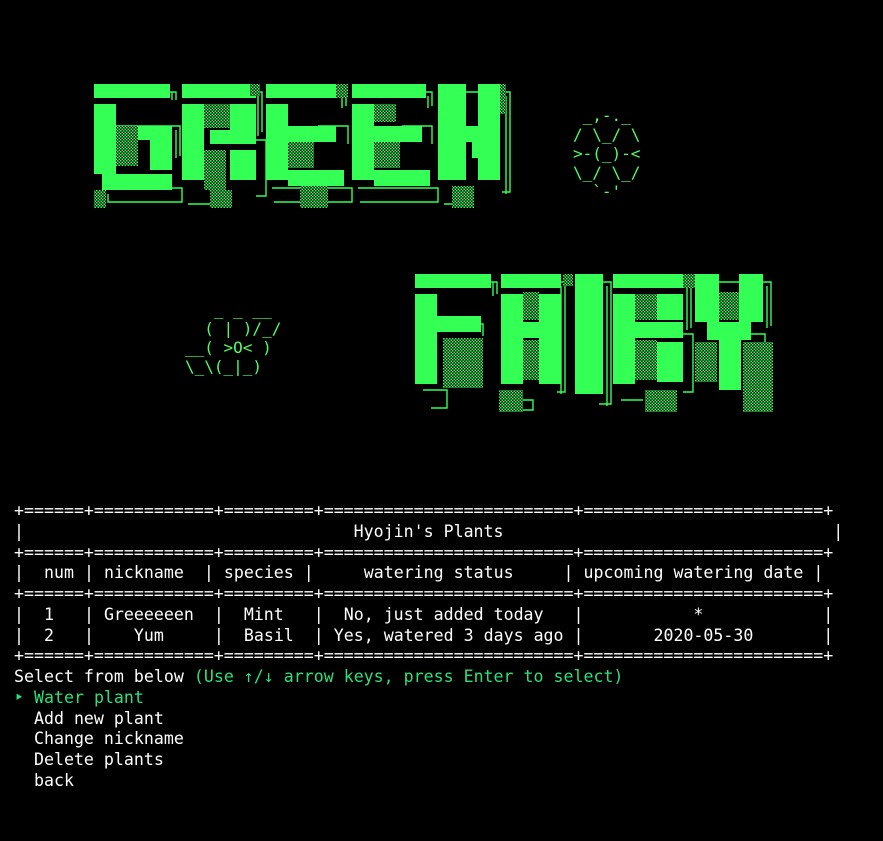 Image resolution: width=883 pixels, height=841 pixels. Describe the element at coordinates (108, 739) in the screenshot. I see `menu-item-label: Change nickname` at that location.